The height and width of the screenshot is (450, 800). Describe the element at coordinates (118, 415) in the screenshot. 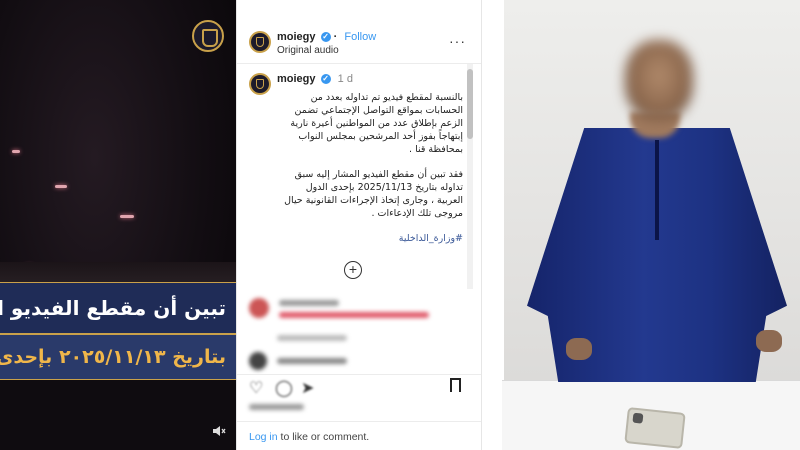

I see `video-lower-area` at that location.